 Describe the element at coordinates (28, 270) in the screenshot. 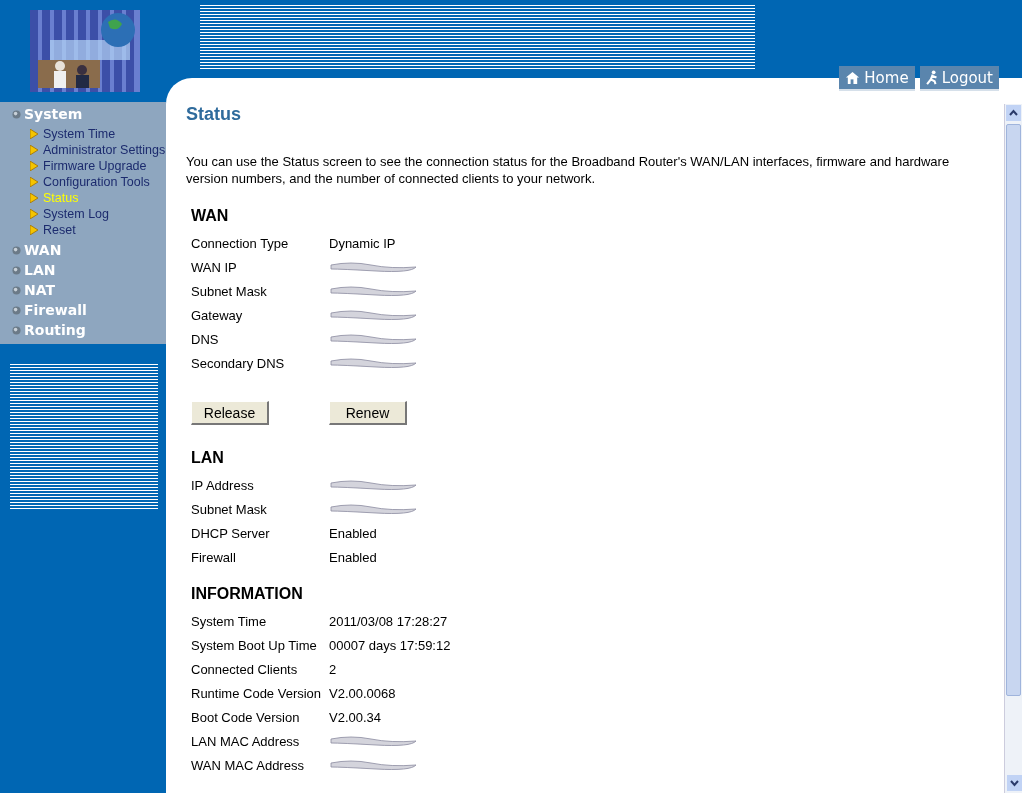

I see `menu-item: LAN` at that location.